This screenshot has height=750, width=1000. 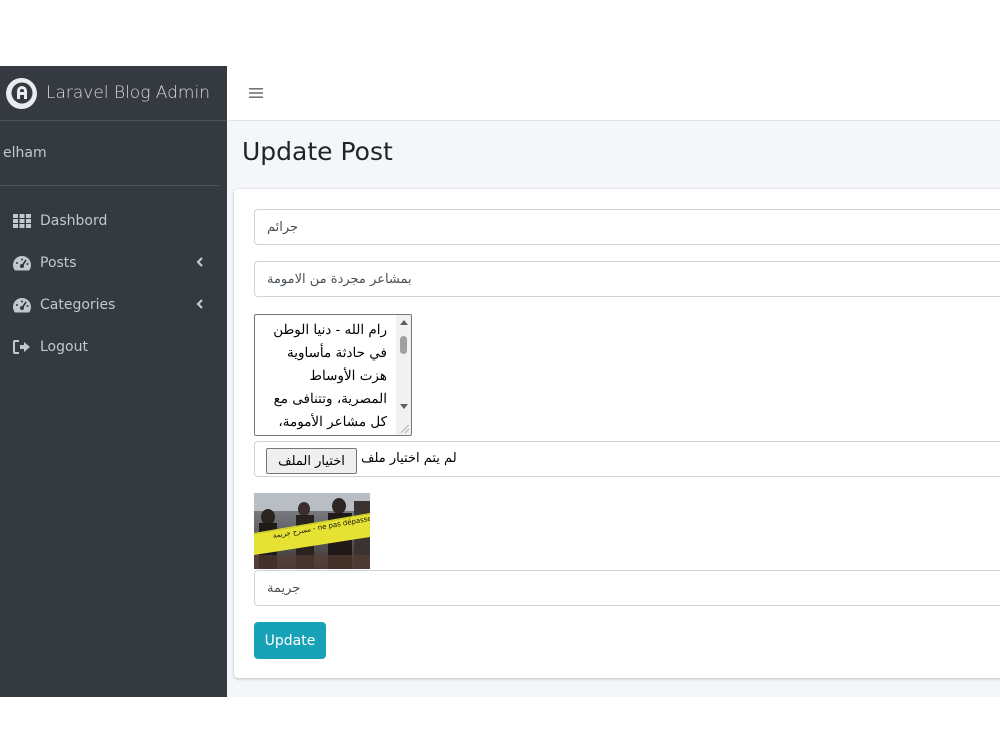 I want to click on post-title-value: جرائم, so click(x=283, y=227).